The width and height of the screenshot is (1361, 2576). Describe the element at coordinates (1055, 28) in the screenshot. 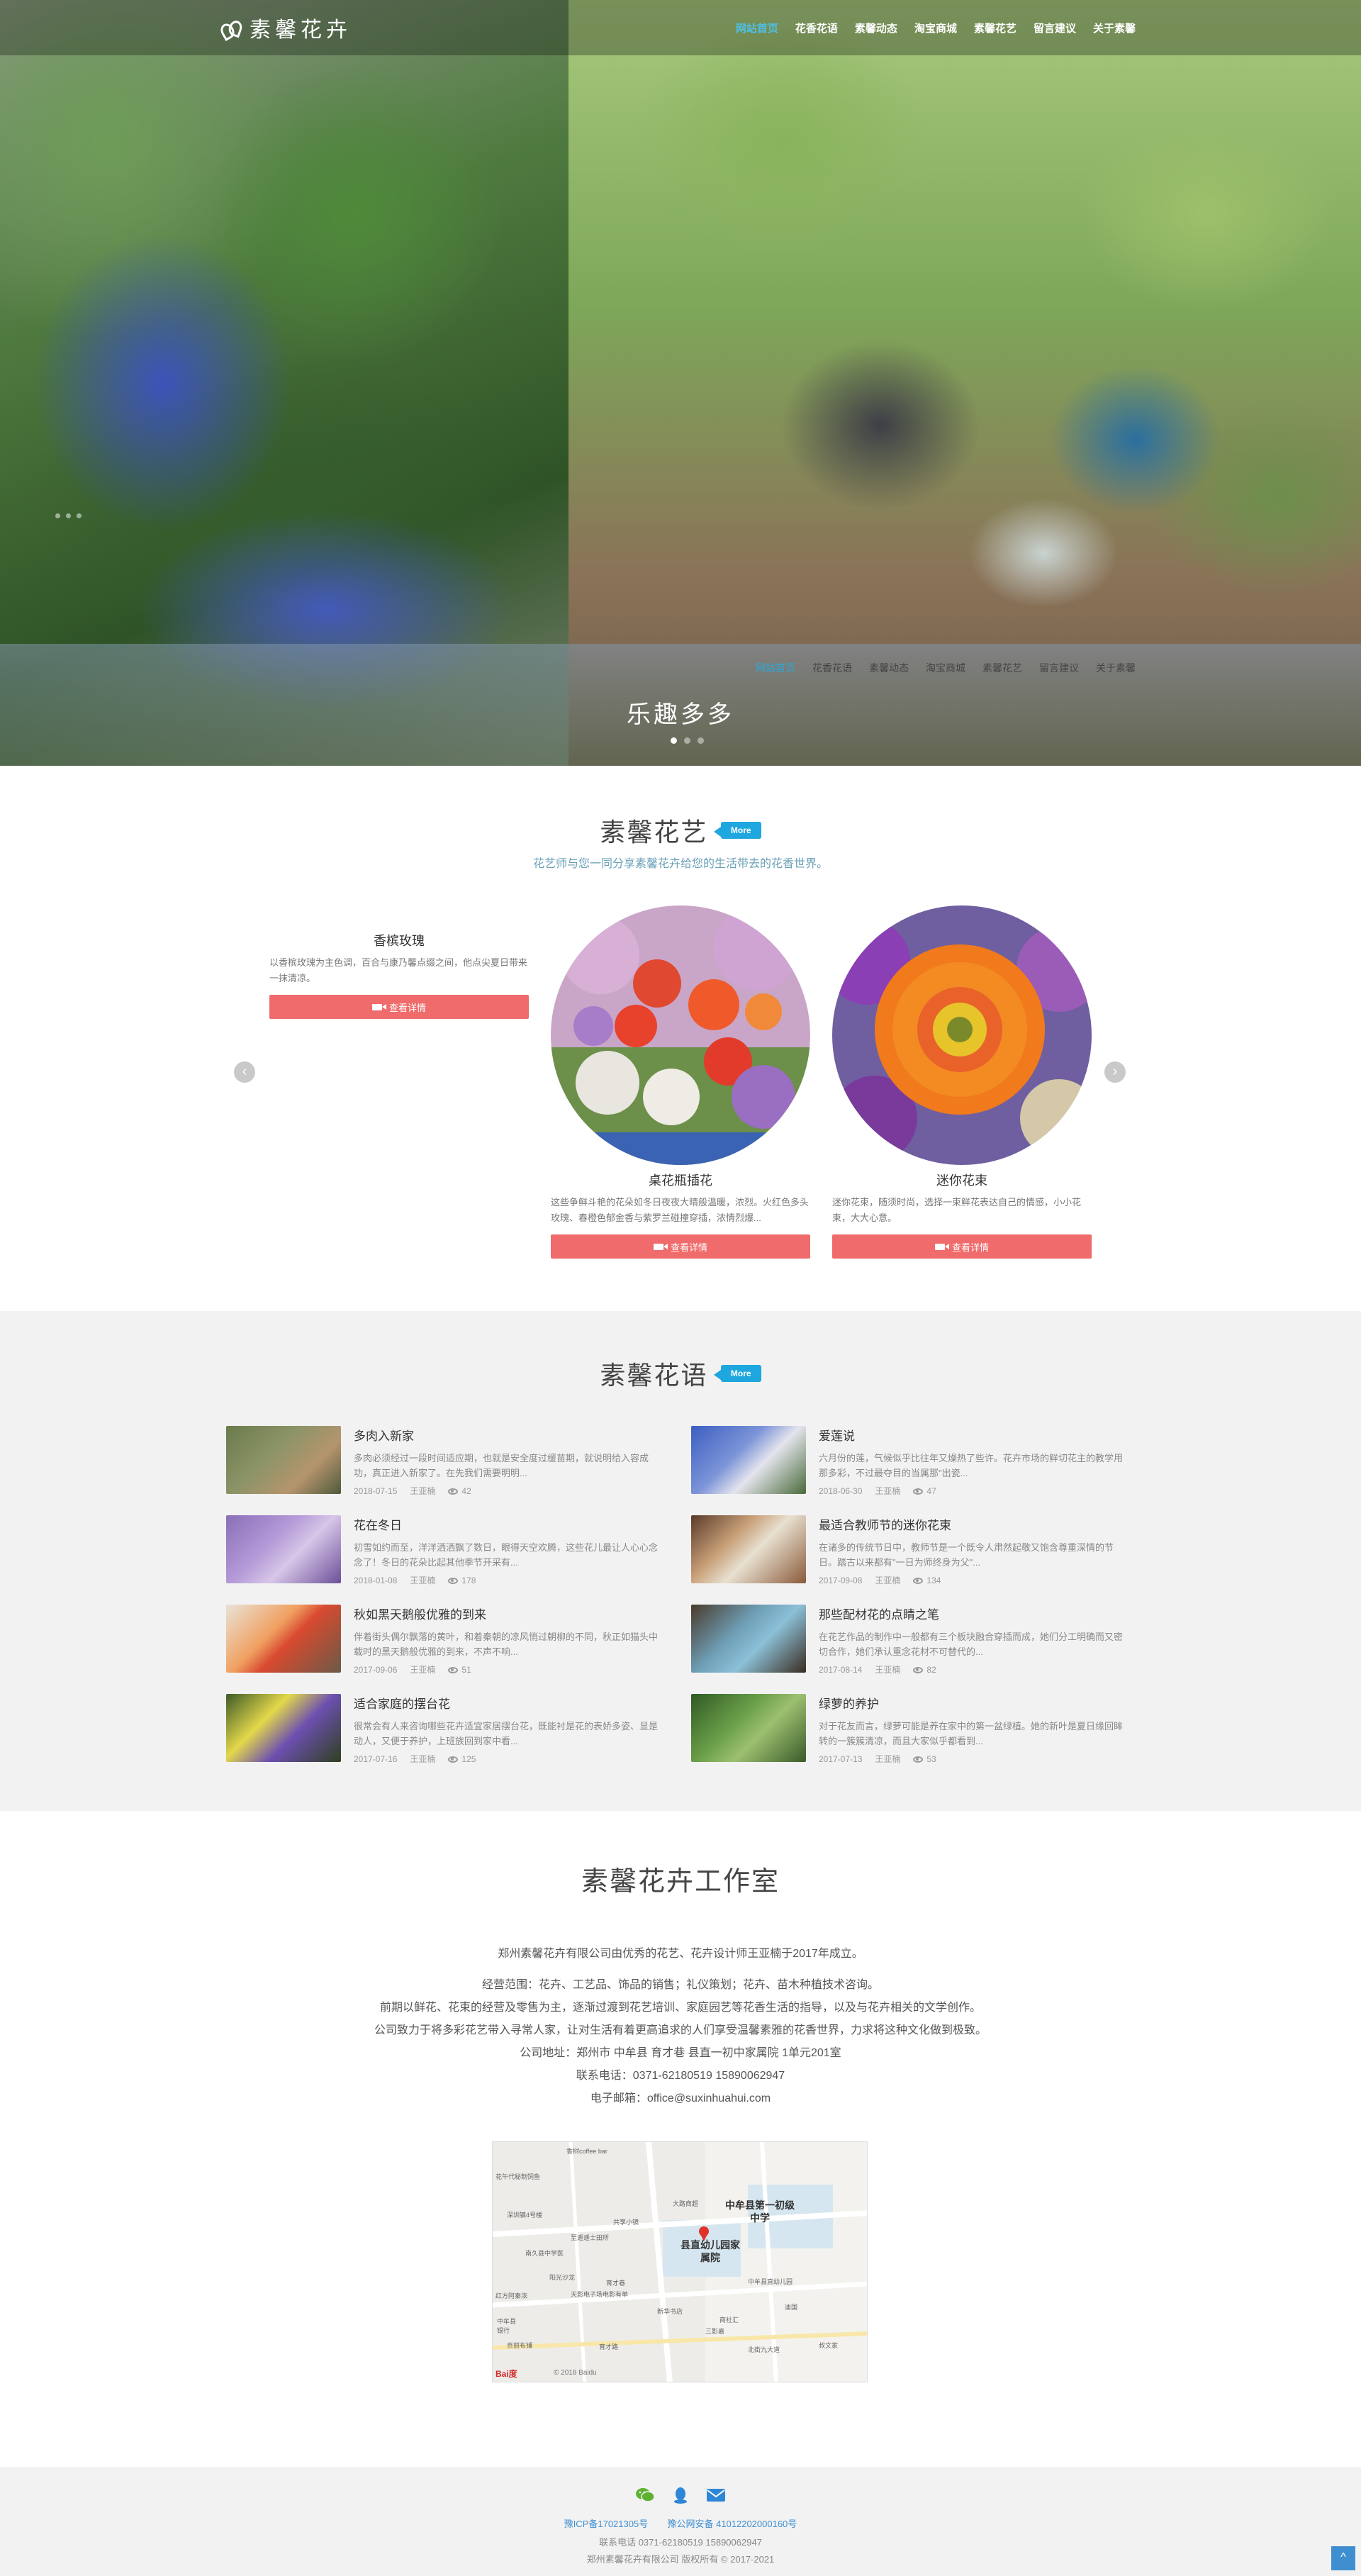

I see `nav-item-feedback: 留言建议` at that location.